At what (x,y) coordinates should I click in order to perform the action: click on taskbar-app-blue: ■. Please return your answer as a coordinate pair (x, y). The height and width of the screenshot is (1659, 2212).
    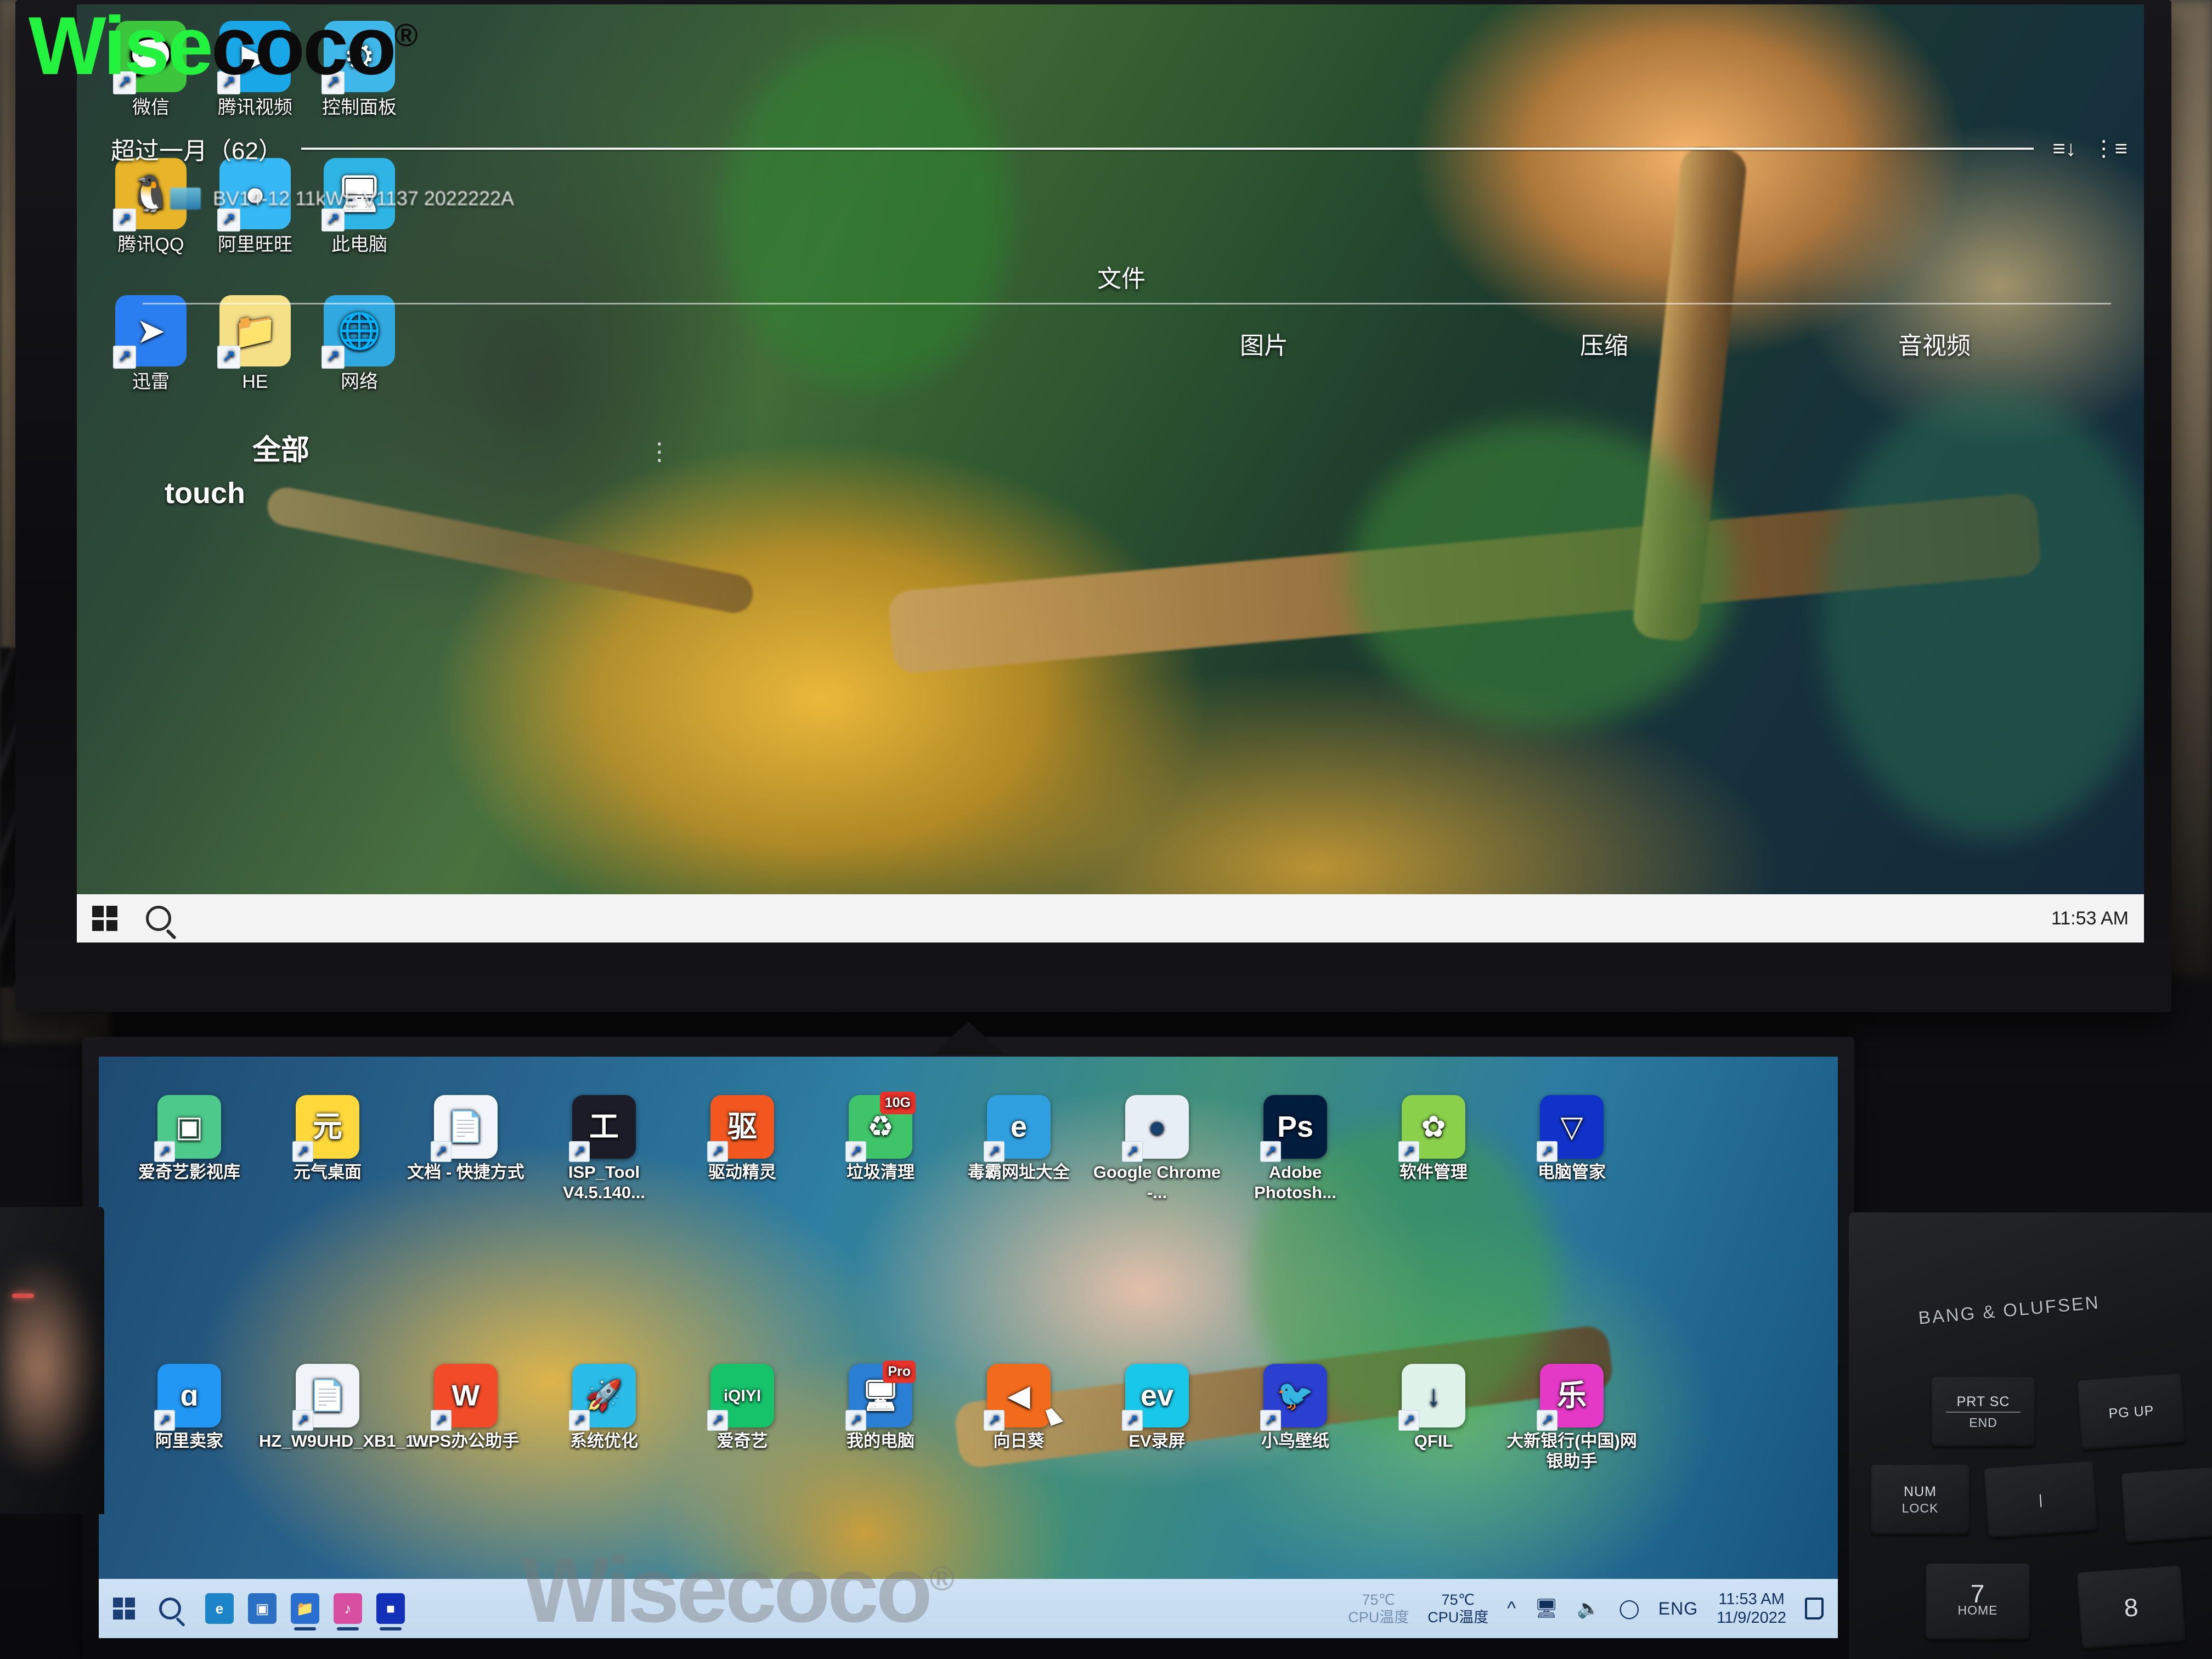
    Looking at the image, I should click on (391, 1611).